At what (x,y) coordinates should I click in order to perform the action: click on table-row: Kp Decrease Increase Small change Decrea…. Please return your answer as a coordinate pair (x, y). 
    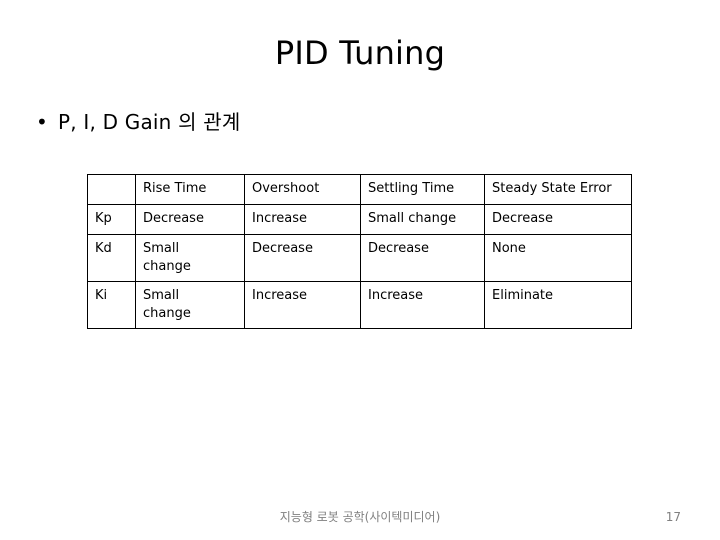
    Looking at the image, I should click on (359, 219).